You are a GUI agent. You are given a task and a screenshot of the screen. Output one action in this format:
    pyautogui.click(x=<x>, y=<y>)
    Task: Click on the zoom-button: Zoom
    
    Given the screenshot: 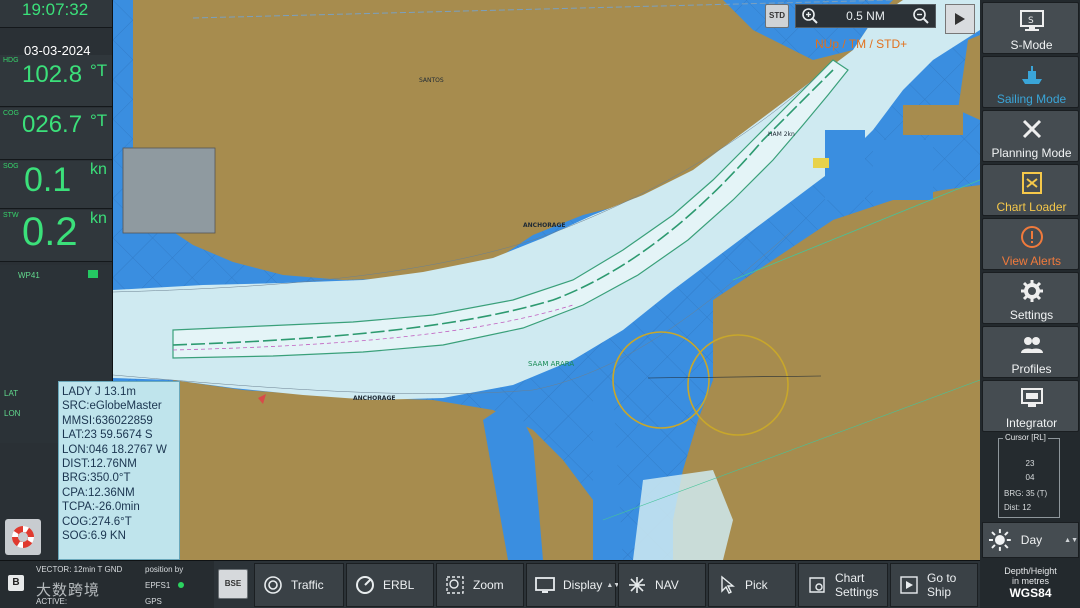 What is the action you would take?
    pyautogui.click(x=480, y=585)
    